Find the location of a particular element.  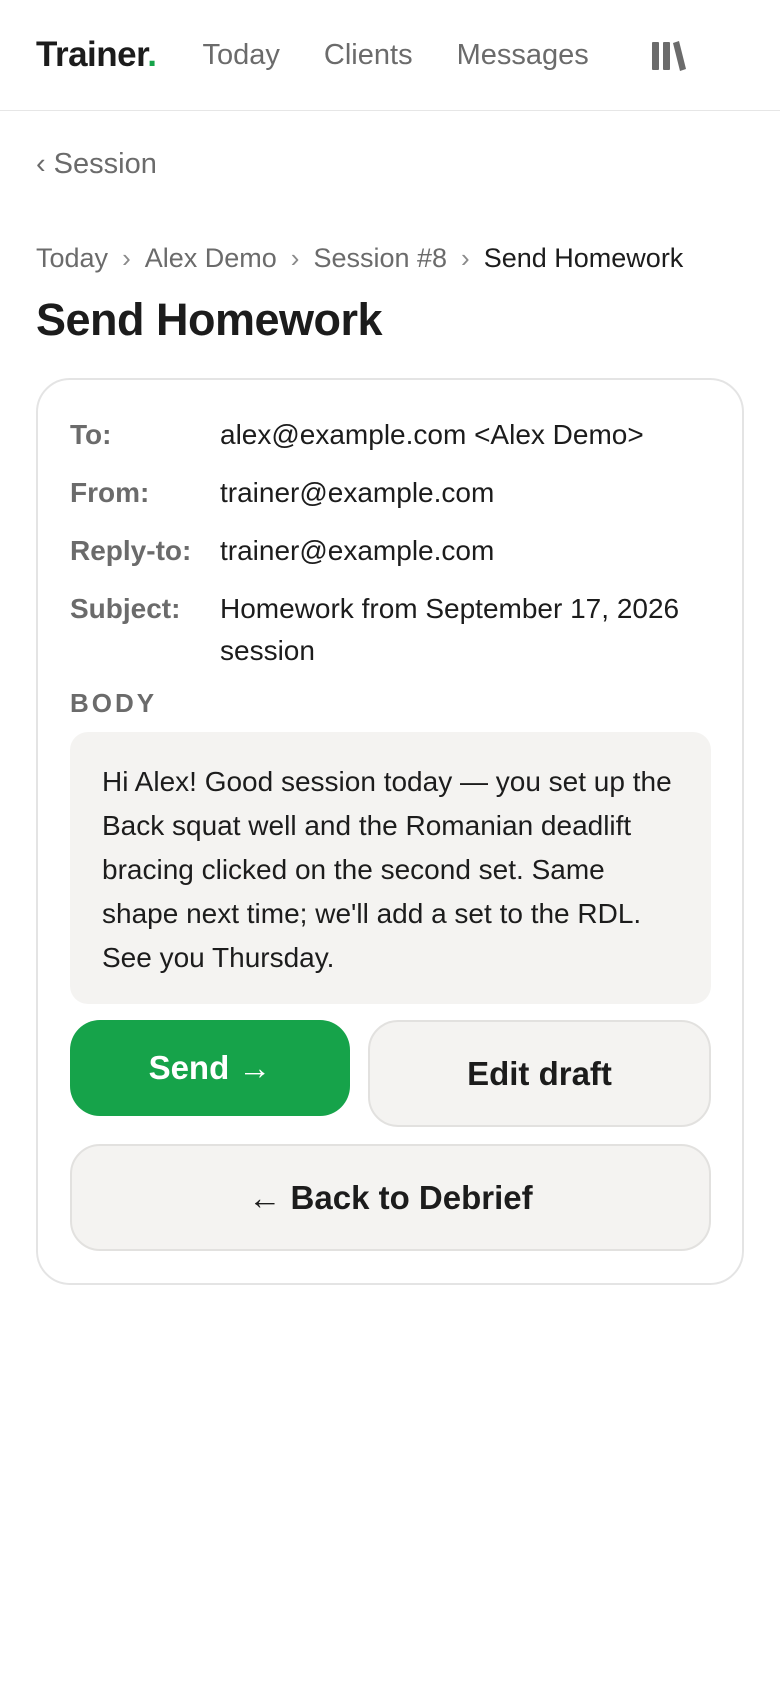

from-row: From: trainer@example.com is located at coordinates (395, 493).